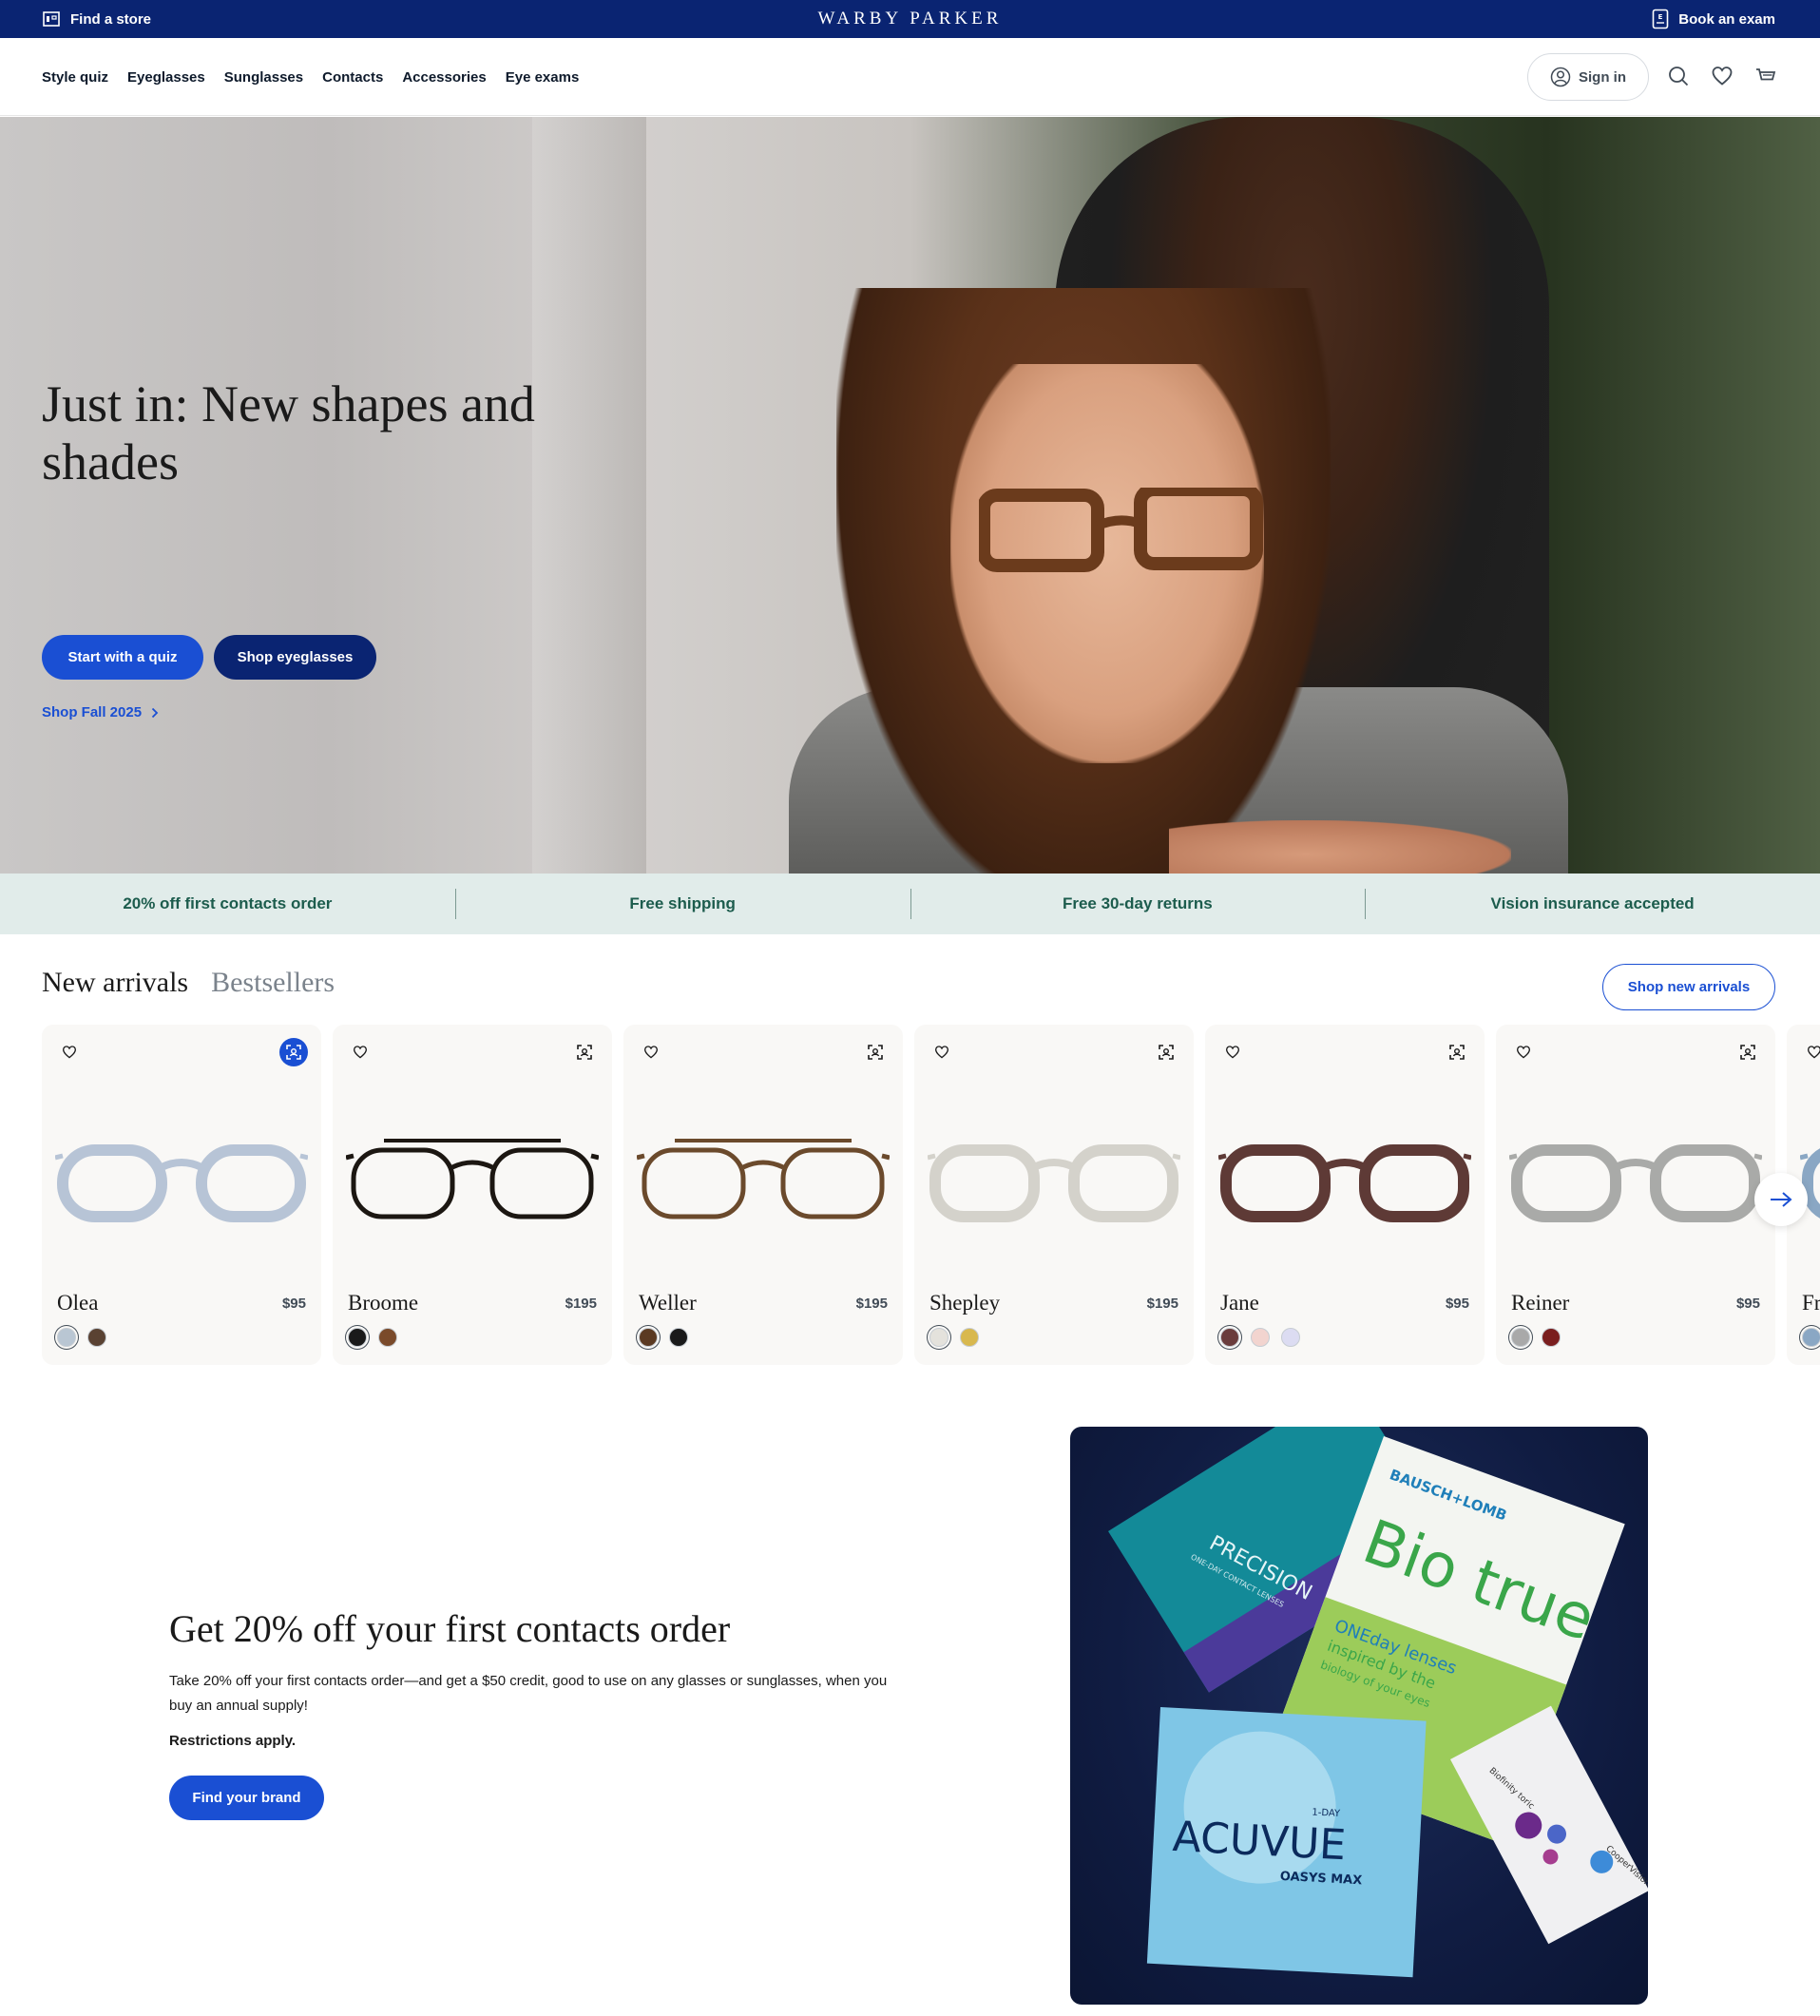  What do you see at coordinates (1138, 904) in the screenshot?
I see `benefit-free-returns: Free 30-day returns` at bounding box center [1138, 904].